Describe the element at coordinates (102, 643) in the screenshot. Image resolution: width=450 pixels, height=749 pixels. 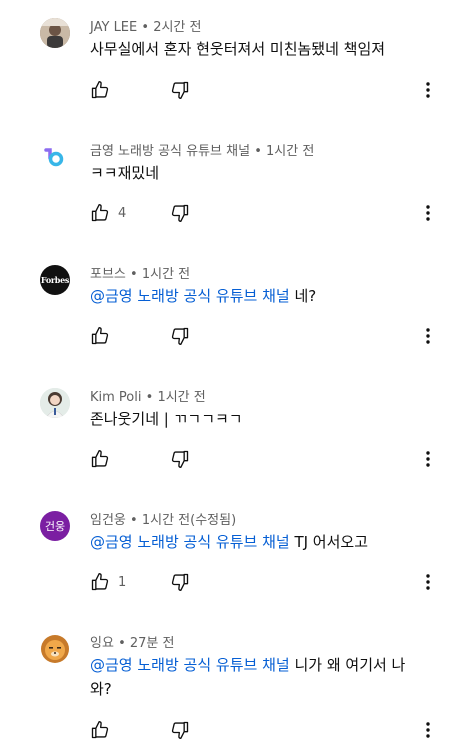
I see `author-name: 잉요` at that location.